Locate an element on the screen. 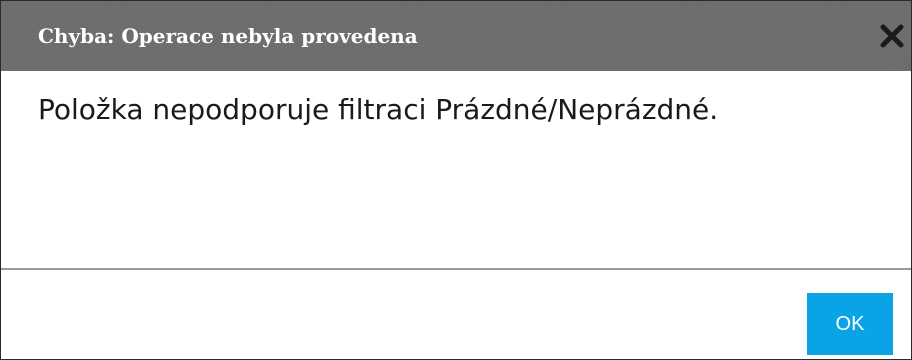 The height and width of the screenshot is (360, 912). close-icon is located at coordinates (892, 36).